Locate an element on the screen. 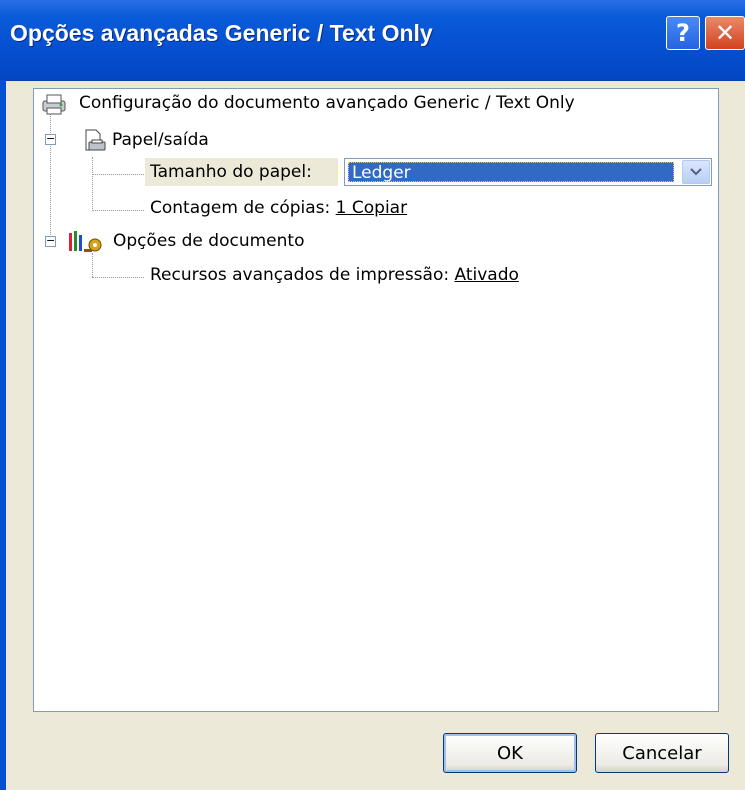 The width and height of the screenshot is (745, 790). help-icon: ? is located at coordinates (683, 33).